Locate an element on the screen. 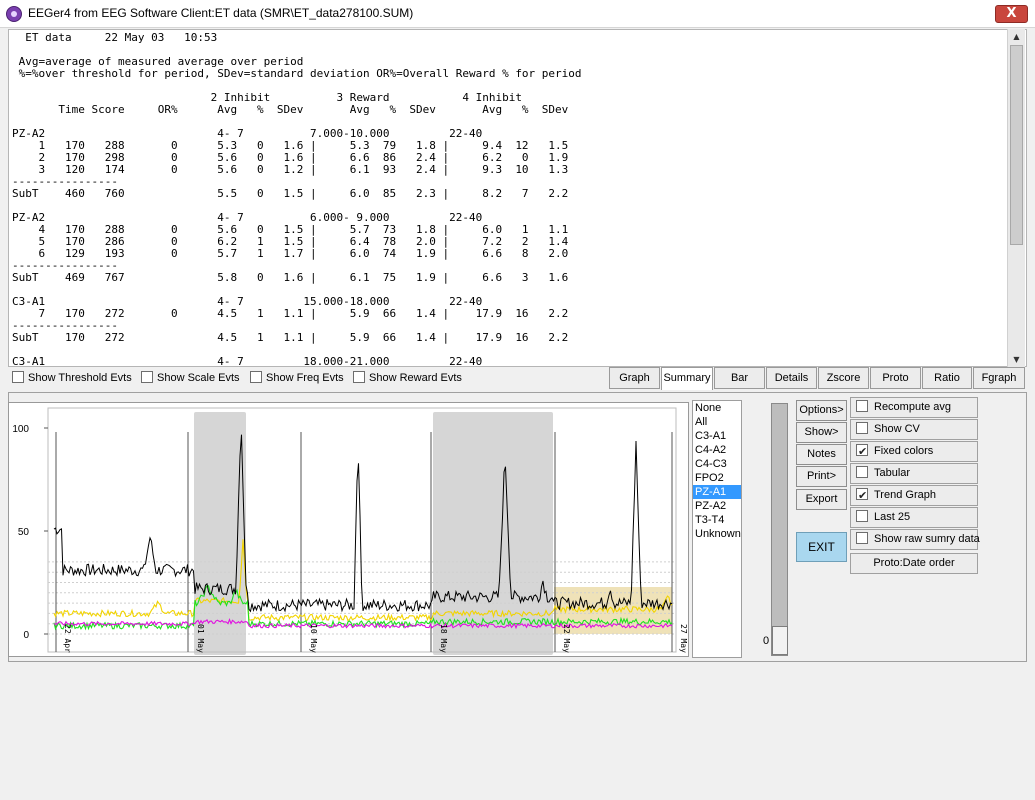 Image resolution: width=1035 pixels, height=800 pixels. y-tick-label: 0 is located at coordinates (26, 635).